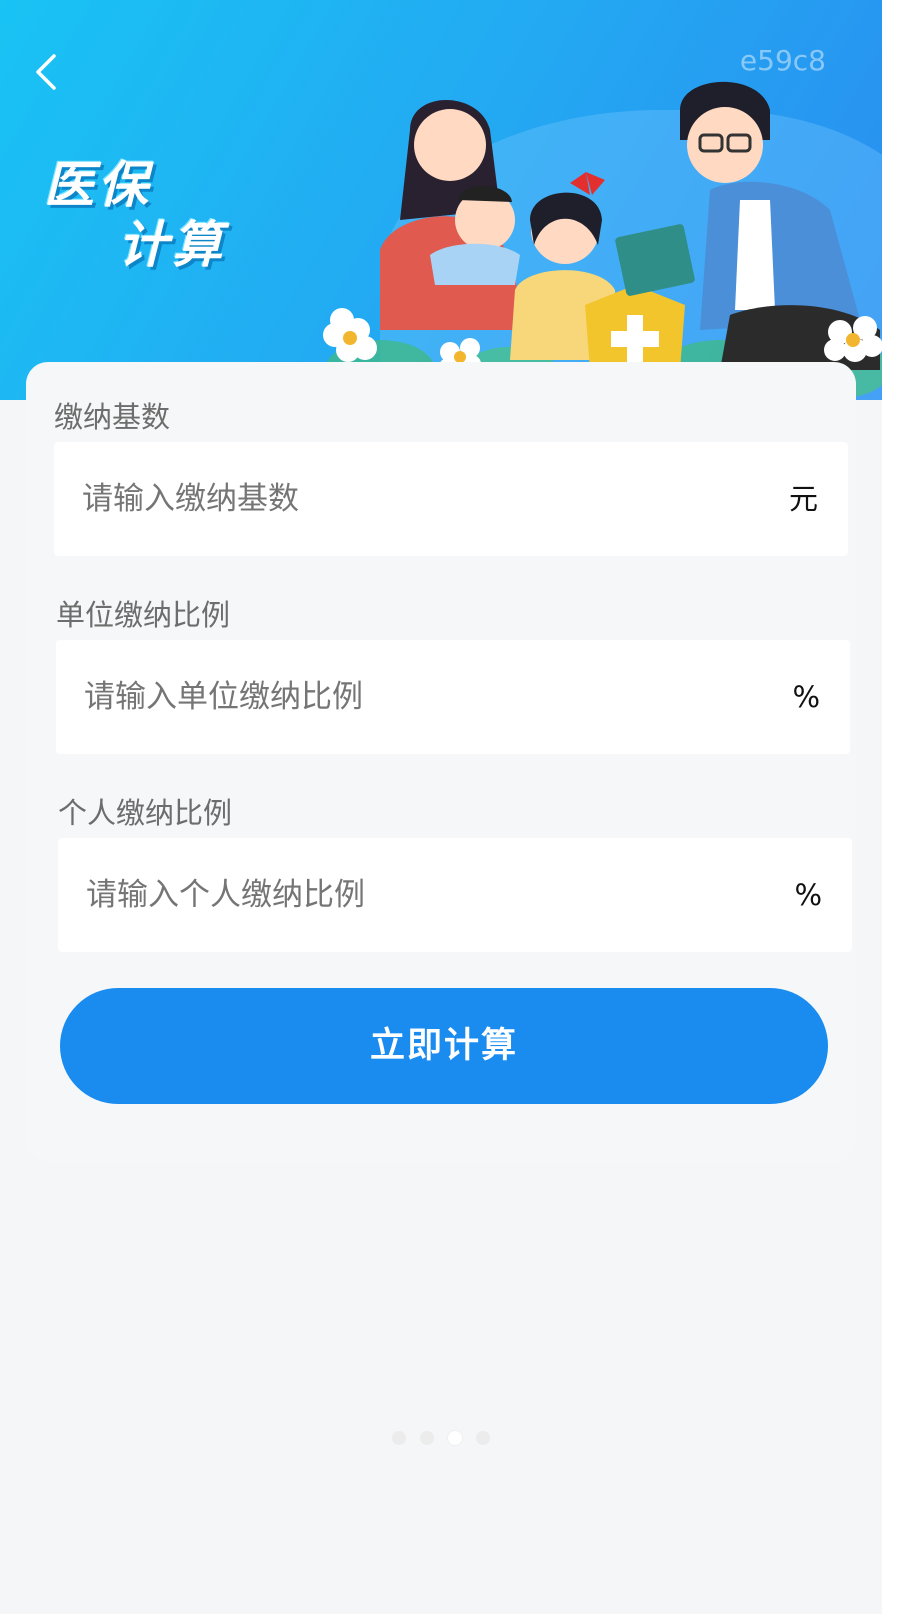 This screenshot has width=908, height=1614. Describe the element at coordinates (172, 245) in the screenshot. I see `banner-title-line2: 计算` at that location.